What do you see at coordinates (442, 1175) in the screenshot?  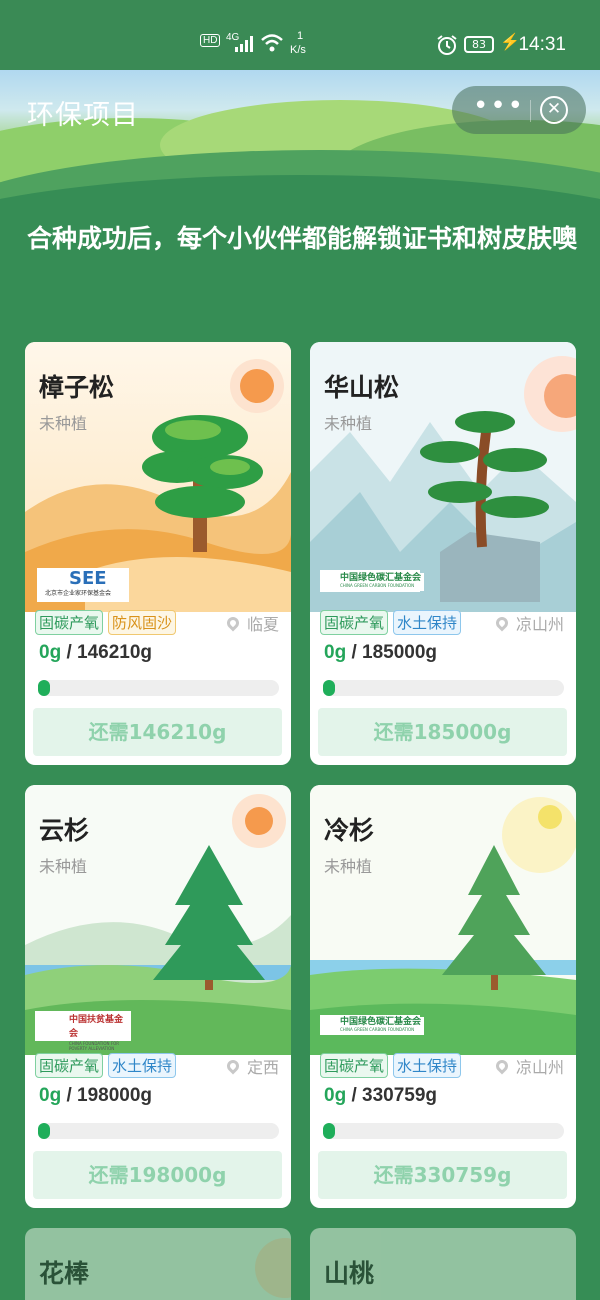 I see `remaining-button: 还需330759g` at bounding box center [442, 1175].